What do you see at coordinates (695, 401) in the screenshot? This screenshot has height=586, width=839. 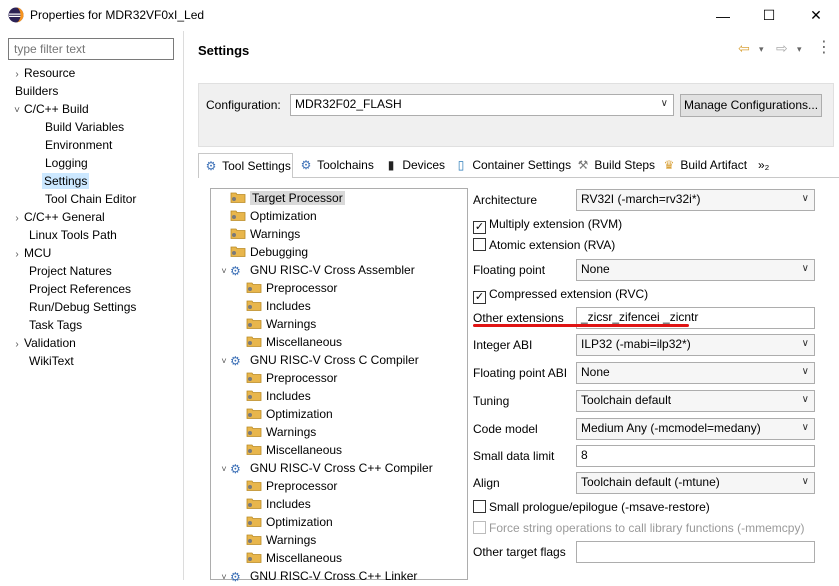 I see `tuning-select: Toolchain default ∨` at bounding box center [695, 401].